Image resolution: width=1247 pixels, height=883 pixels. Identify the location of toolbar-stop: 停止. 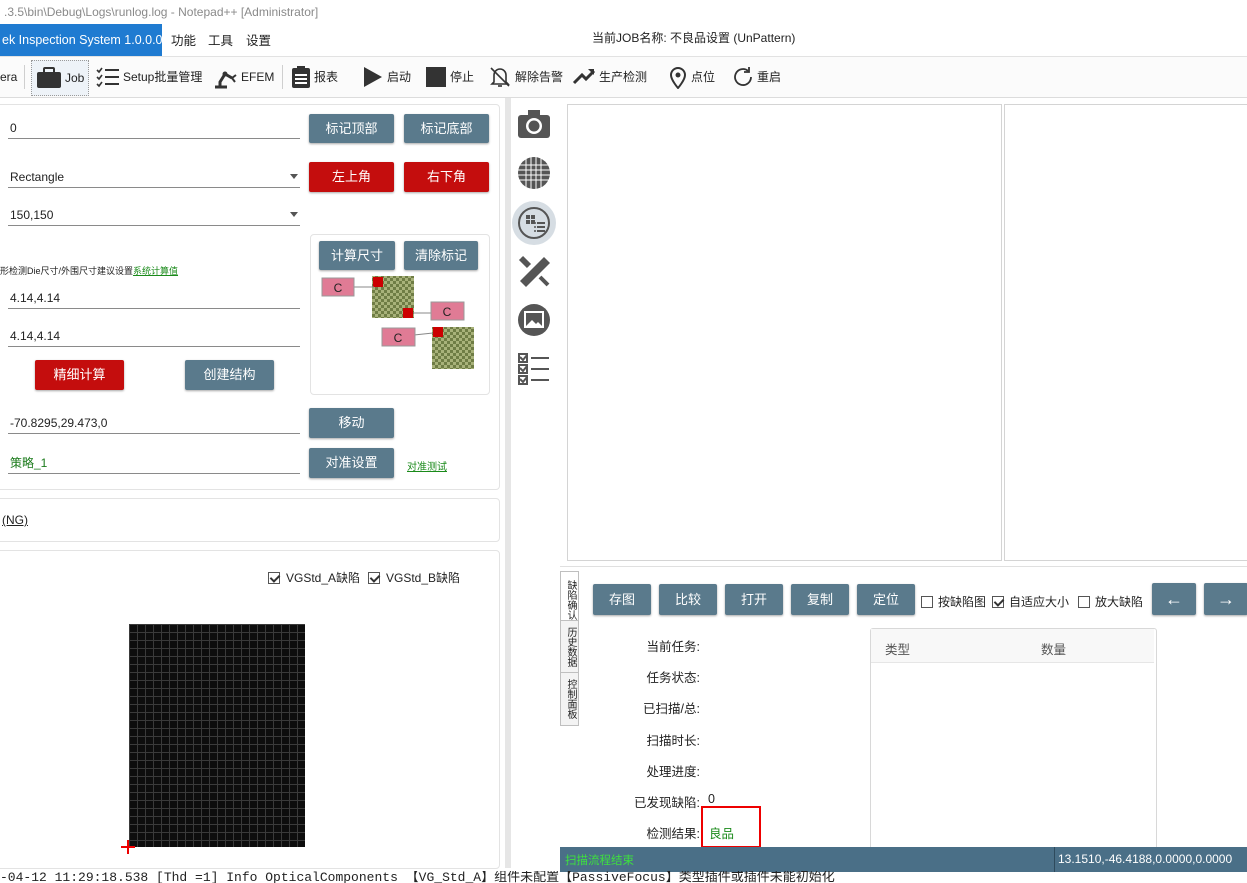
(449, 77).